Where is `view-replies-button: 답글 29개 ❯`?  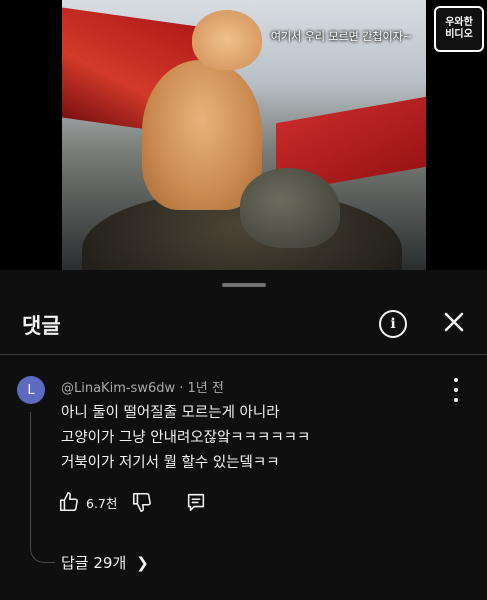
view-replies-button: 답글 29개 ❯ is located at coordinates (105, 562).